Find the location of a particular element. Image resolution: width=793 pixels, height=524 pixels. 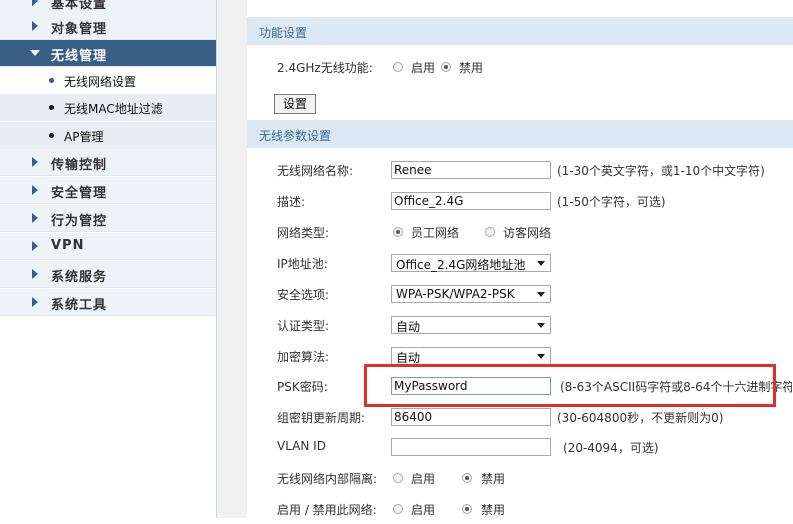

radio-label: 员工网络 is located at coordinates (435, 233).